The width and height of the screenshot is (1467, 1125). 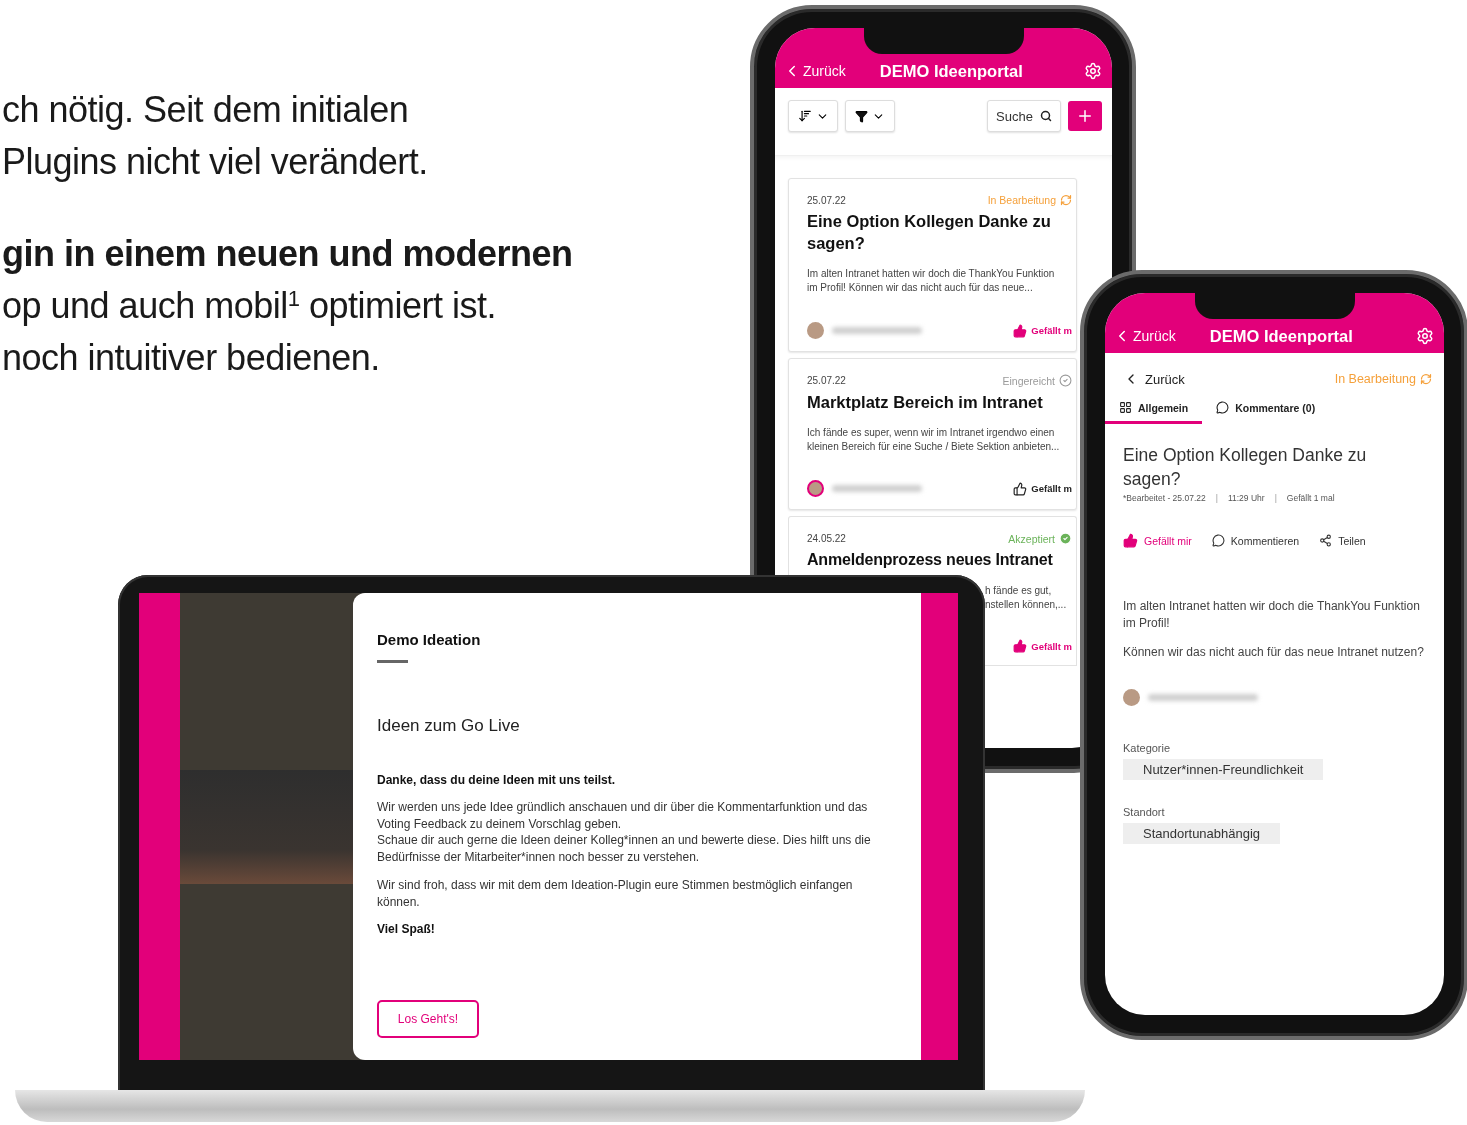 What do you see at coordinates (615, 893) in the screenshot?
I see `paragraph: Wir sind froh, dass wir mit dem dem Ideation-Plugin eure Stimmen bestmöglich einfangen können.` at bounding box center [615, 893].